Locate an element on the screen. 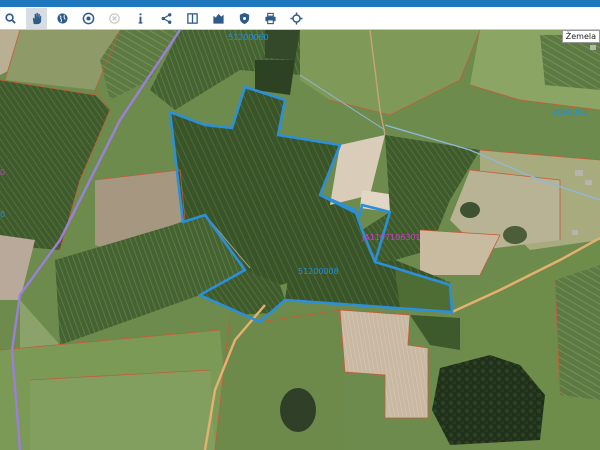  target-icon is located at coordinates (88, 18).